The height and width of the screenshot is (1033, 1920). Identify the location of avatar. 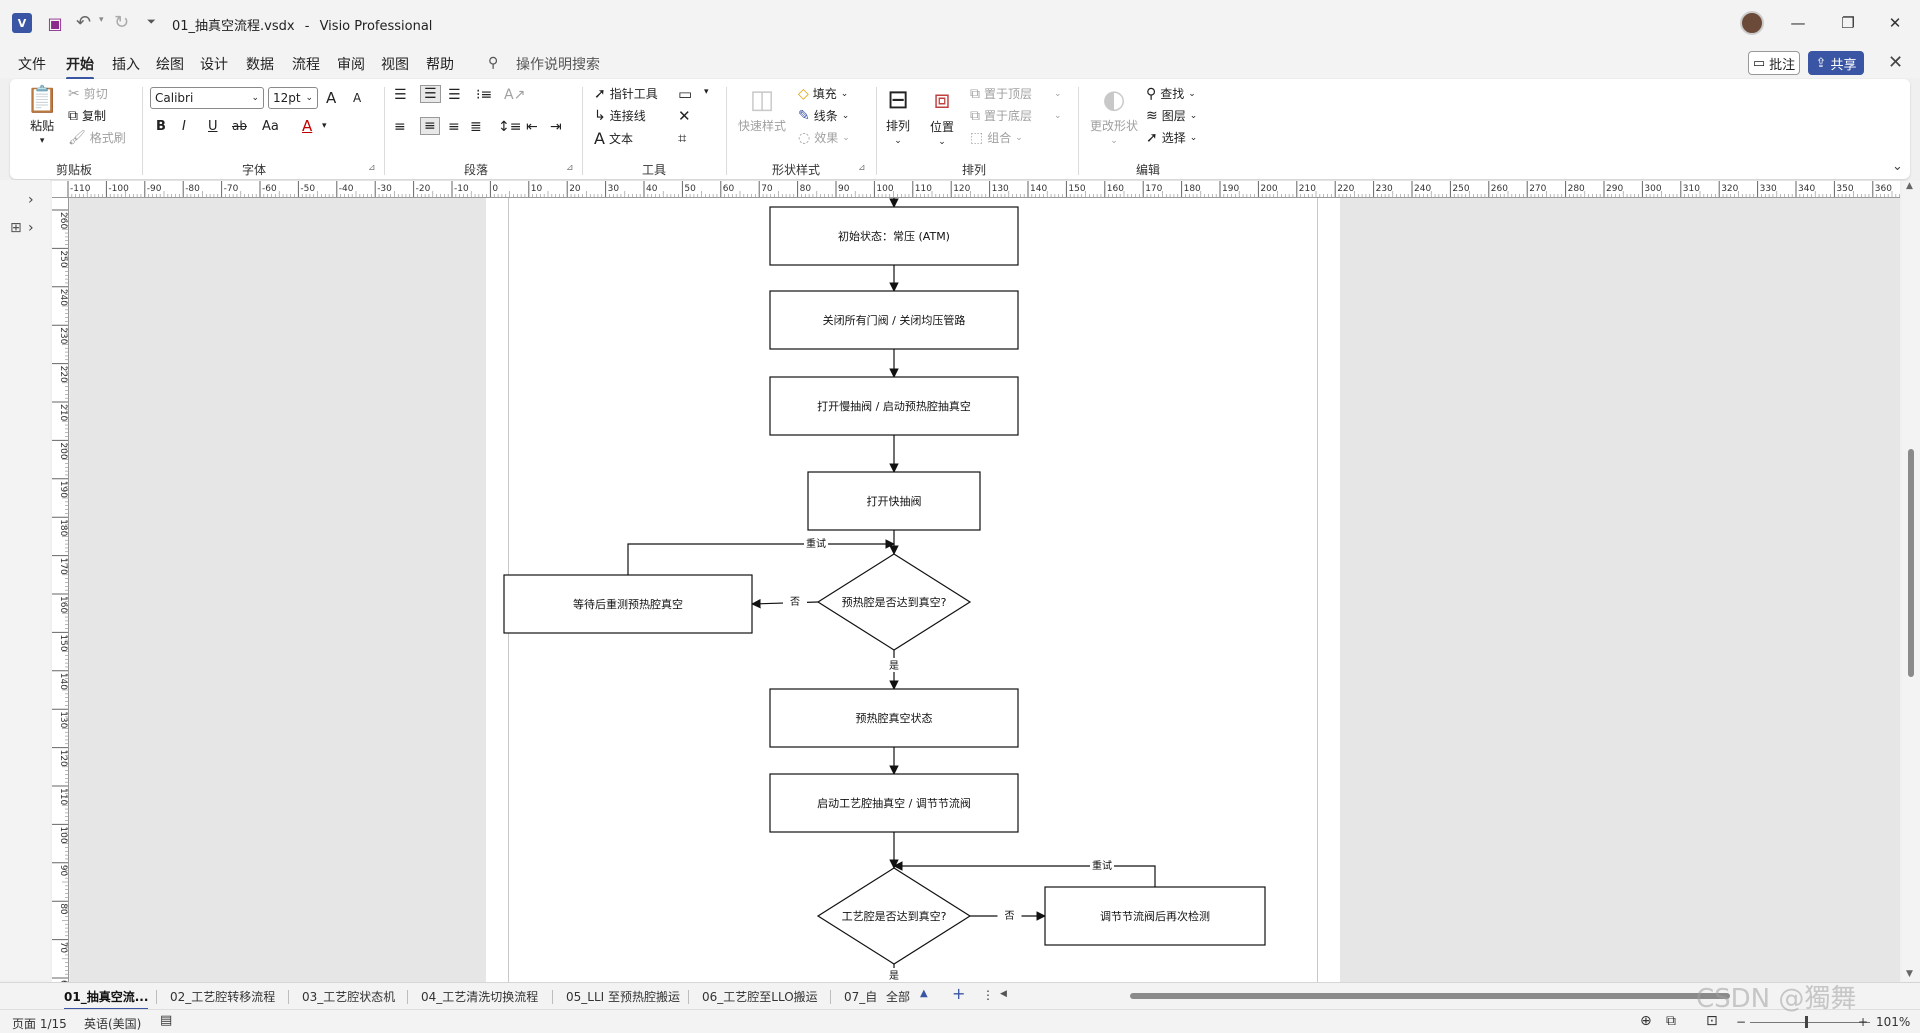
(1752, 23).